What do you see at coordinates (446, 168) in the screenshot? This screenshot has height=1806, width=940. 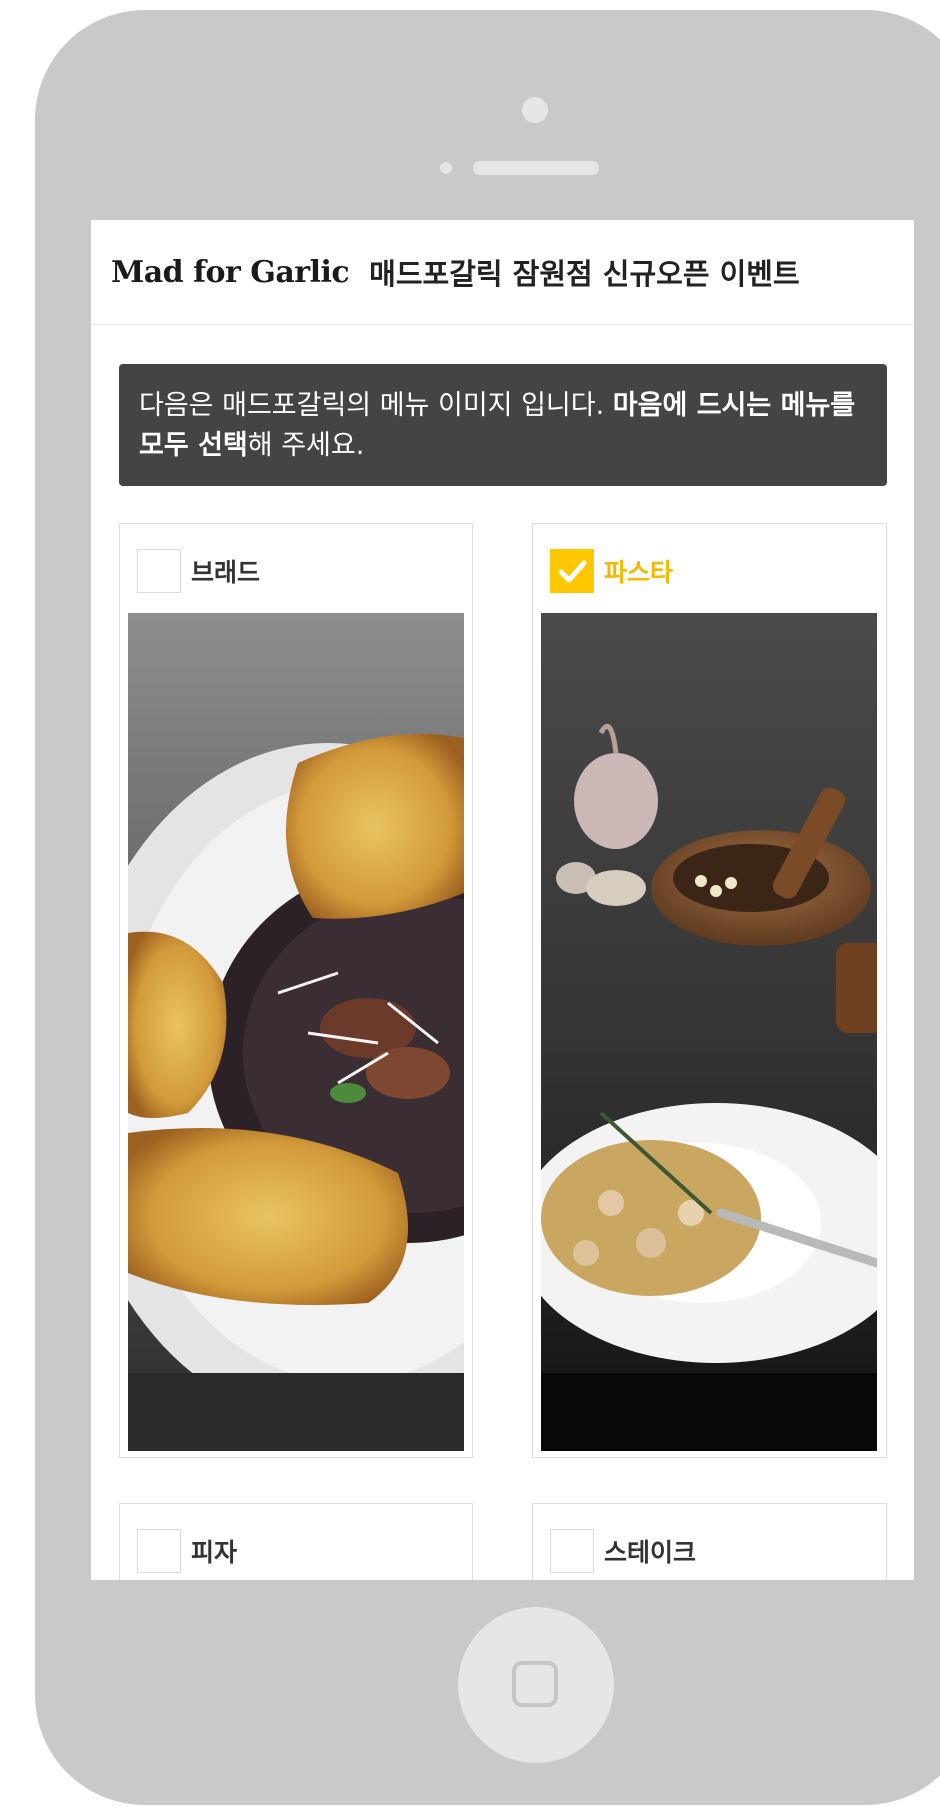 I see `sensor-dot` at bounding box center [446, 168].